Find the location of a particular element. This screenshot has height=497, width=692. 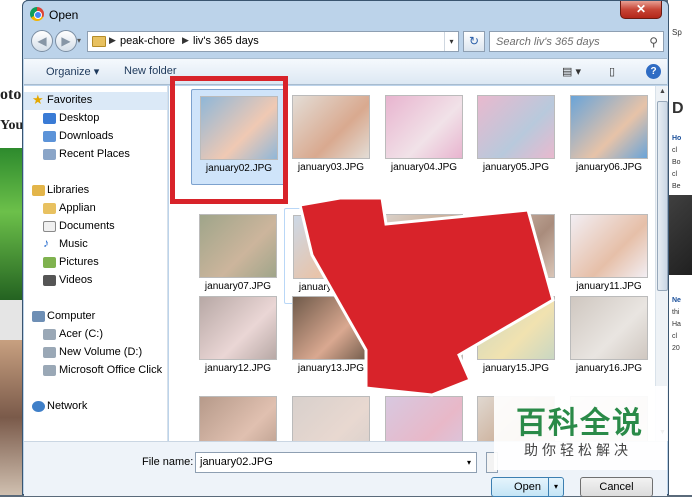

nav-label: Applian is located at coordinates (77, 208).